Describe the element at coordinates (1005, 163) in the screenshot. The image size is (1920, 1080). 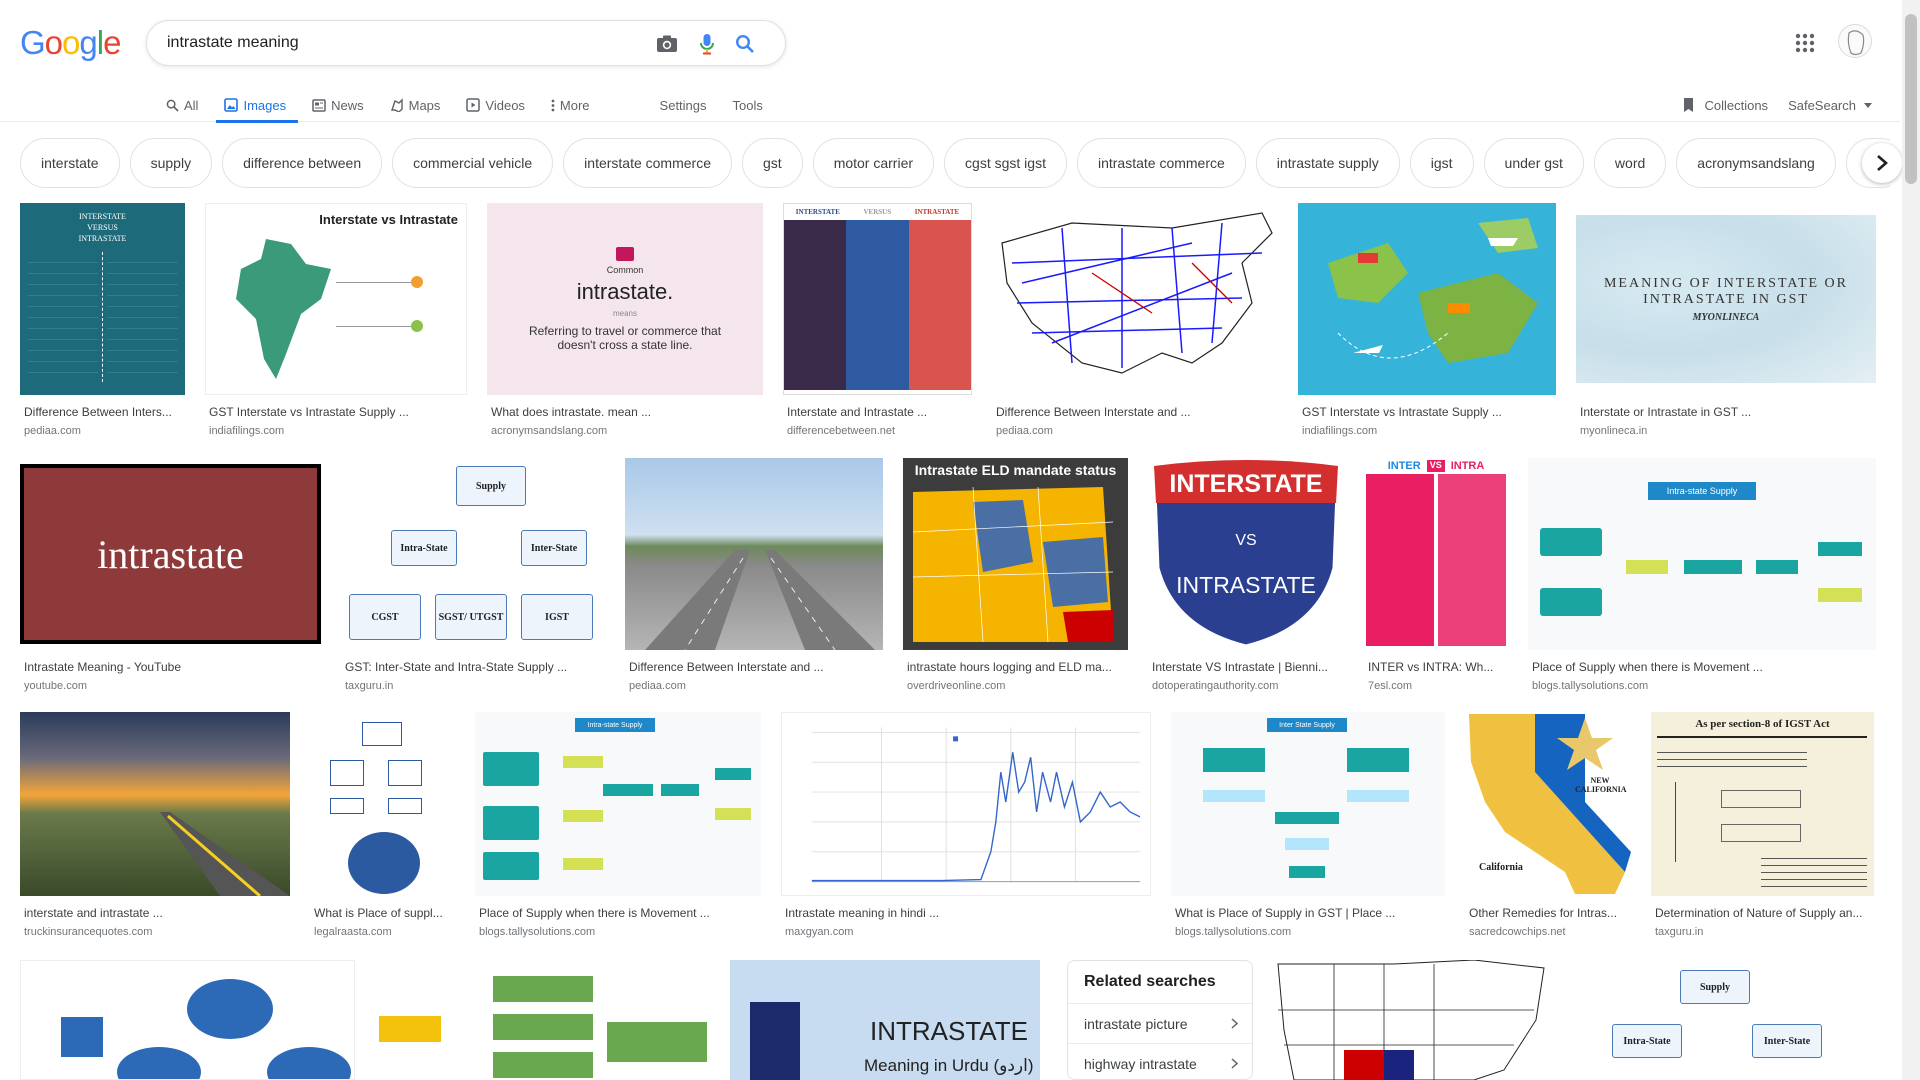
I see `chip: cgst sgst igst` at that location.